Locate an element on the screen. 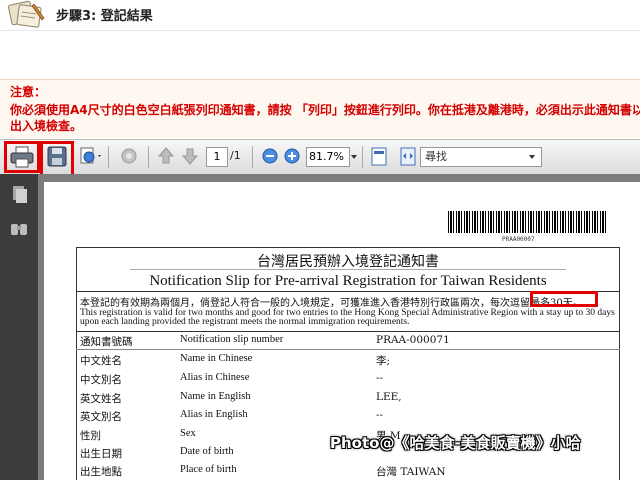 The image size is (640, 480). row-label-chinese: 英文姓名 is located at coordinates (101, 399).